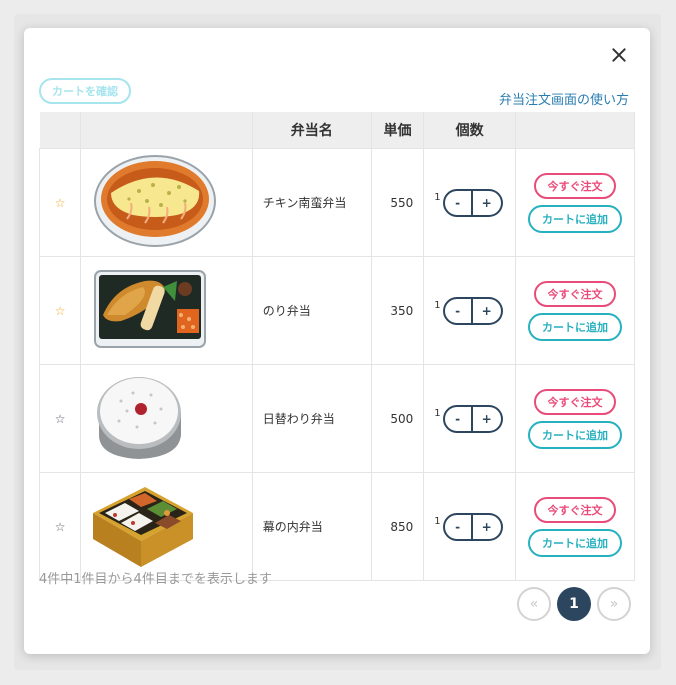  I want to click on table-row: ☆ チキン南蛮弁当 550 1 - + 今すぐ注文 カートに追加, so click(337, 202).